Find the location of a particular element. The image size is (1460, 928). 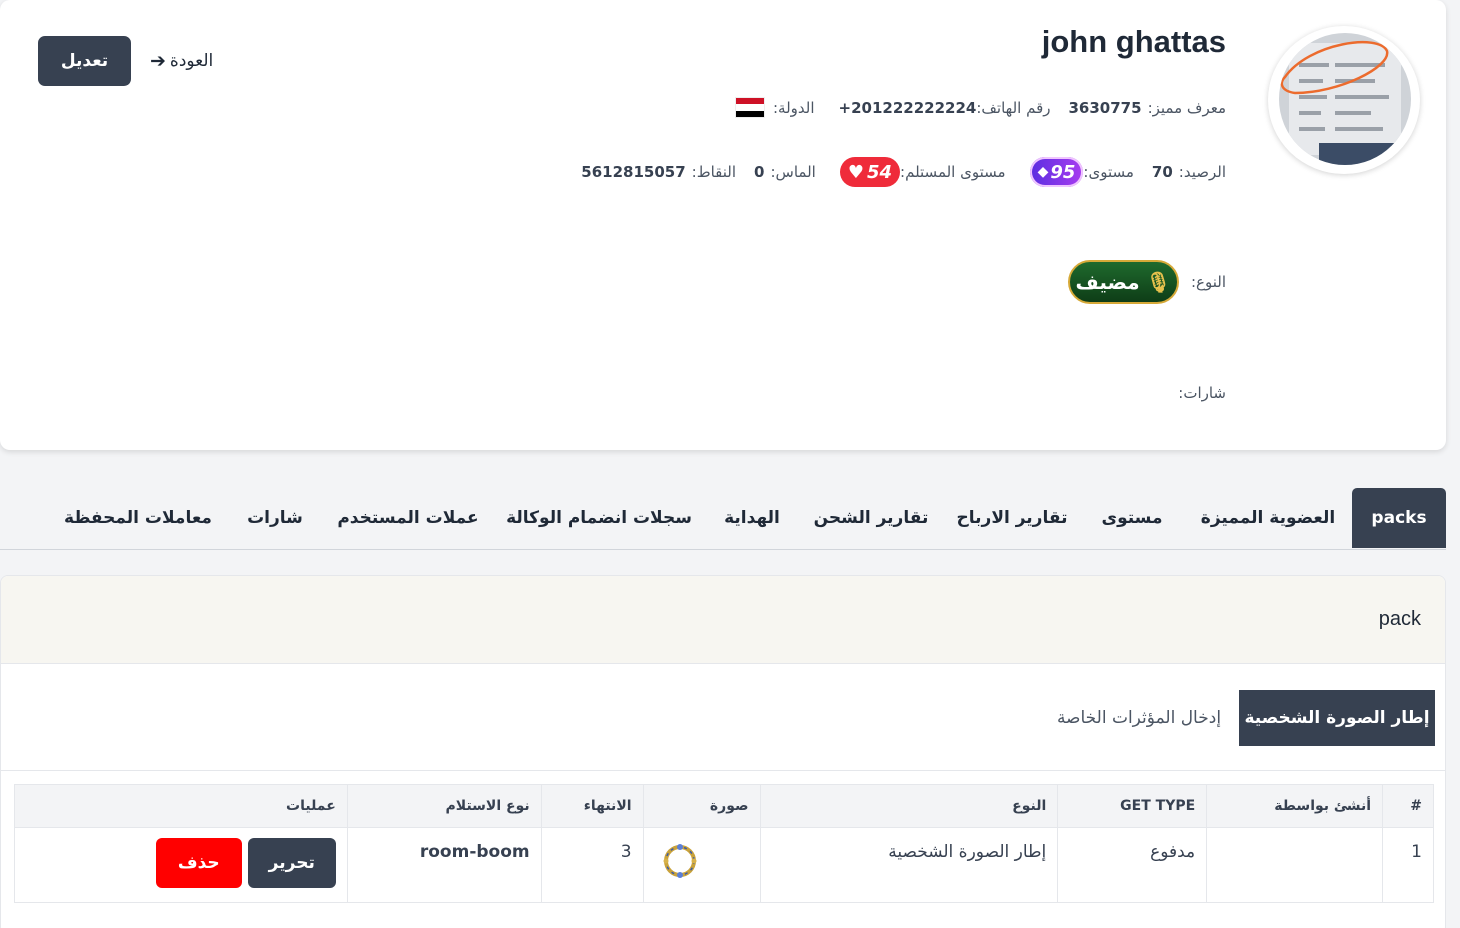

cell-get-type: مدفوع is located at coordinates (1132, 865).